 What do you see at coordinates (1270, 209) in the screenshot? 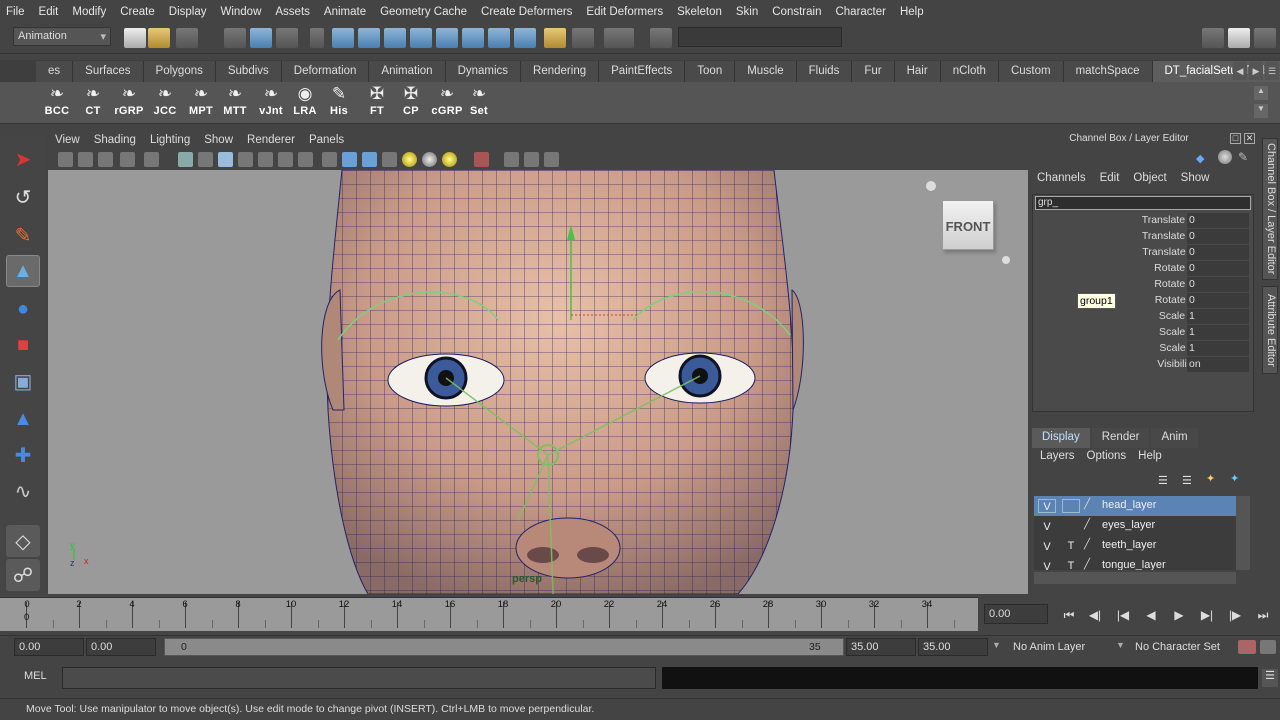
I see `tab-channel-box: Channel Box / Layer Editor` at bounding box center [1270, 209].